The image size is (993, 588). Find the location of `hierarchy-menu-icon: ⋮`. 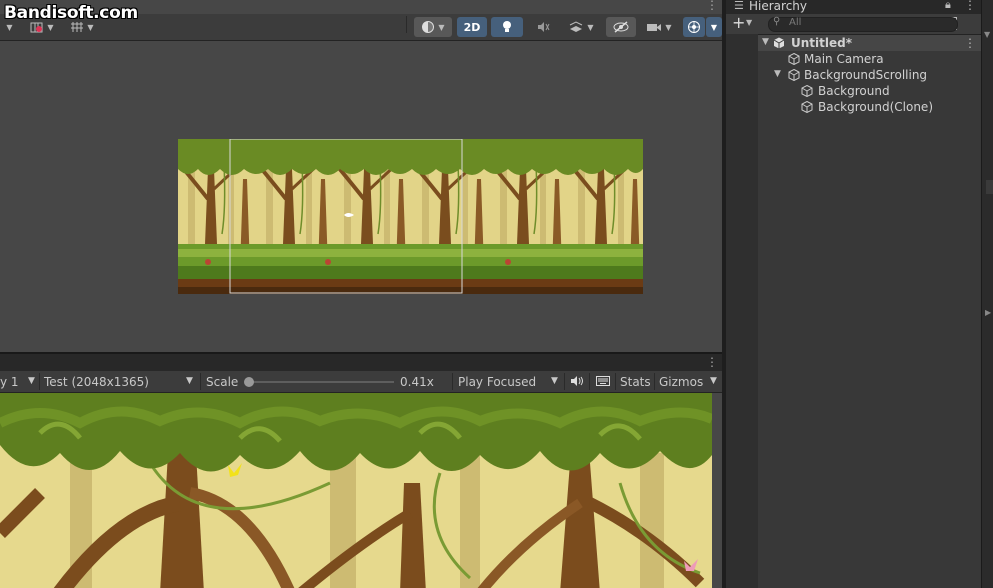

hierarchy-menu-icon: ⋮ is located at coordinates (970, 6).